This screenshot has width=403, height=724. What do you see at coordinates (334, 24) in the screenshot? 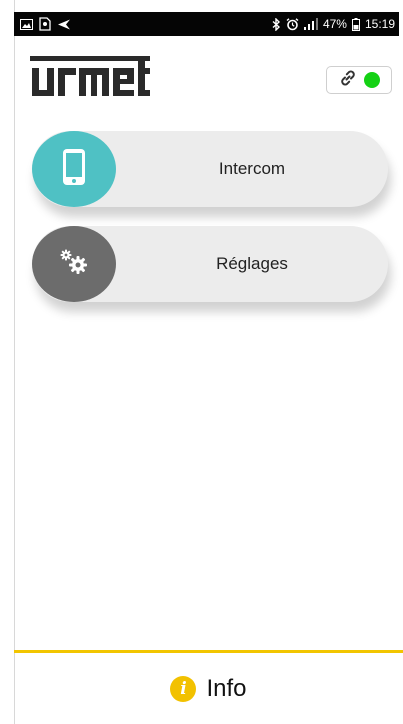
I see `battery-percentage: 47%` at bounding box center [334, 24].